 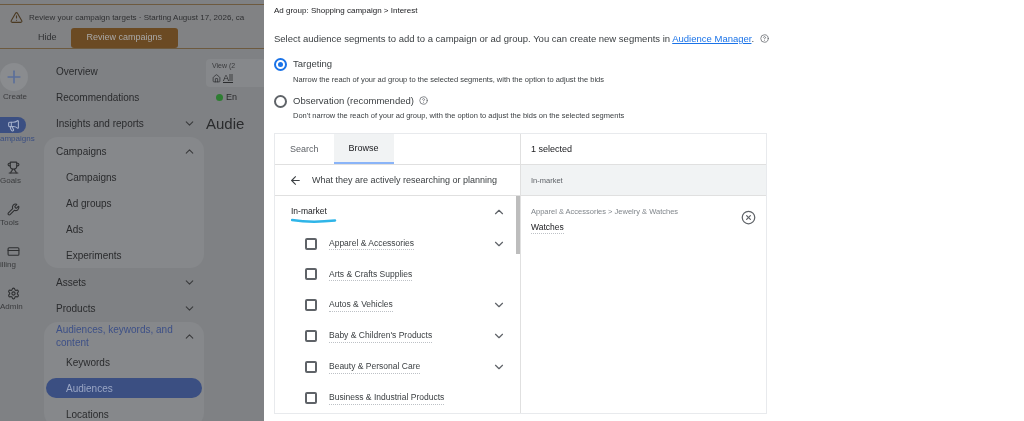 I want to click on nav-subitem: Ads, so click(x=124, y=229).